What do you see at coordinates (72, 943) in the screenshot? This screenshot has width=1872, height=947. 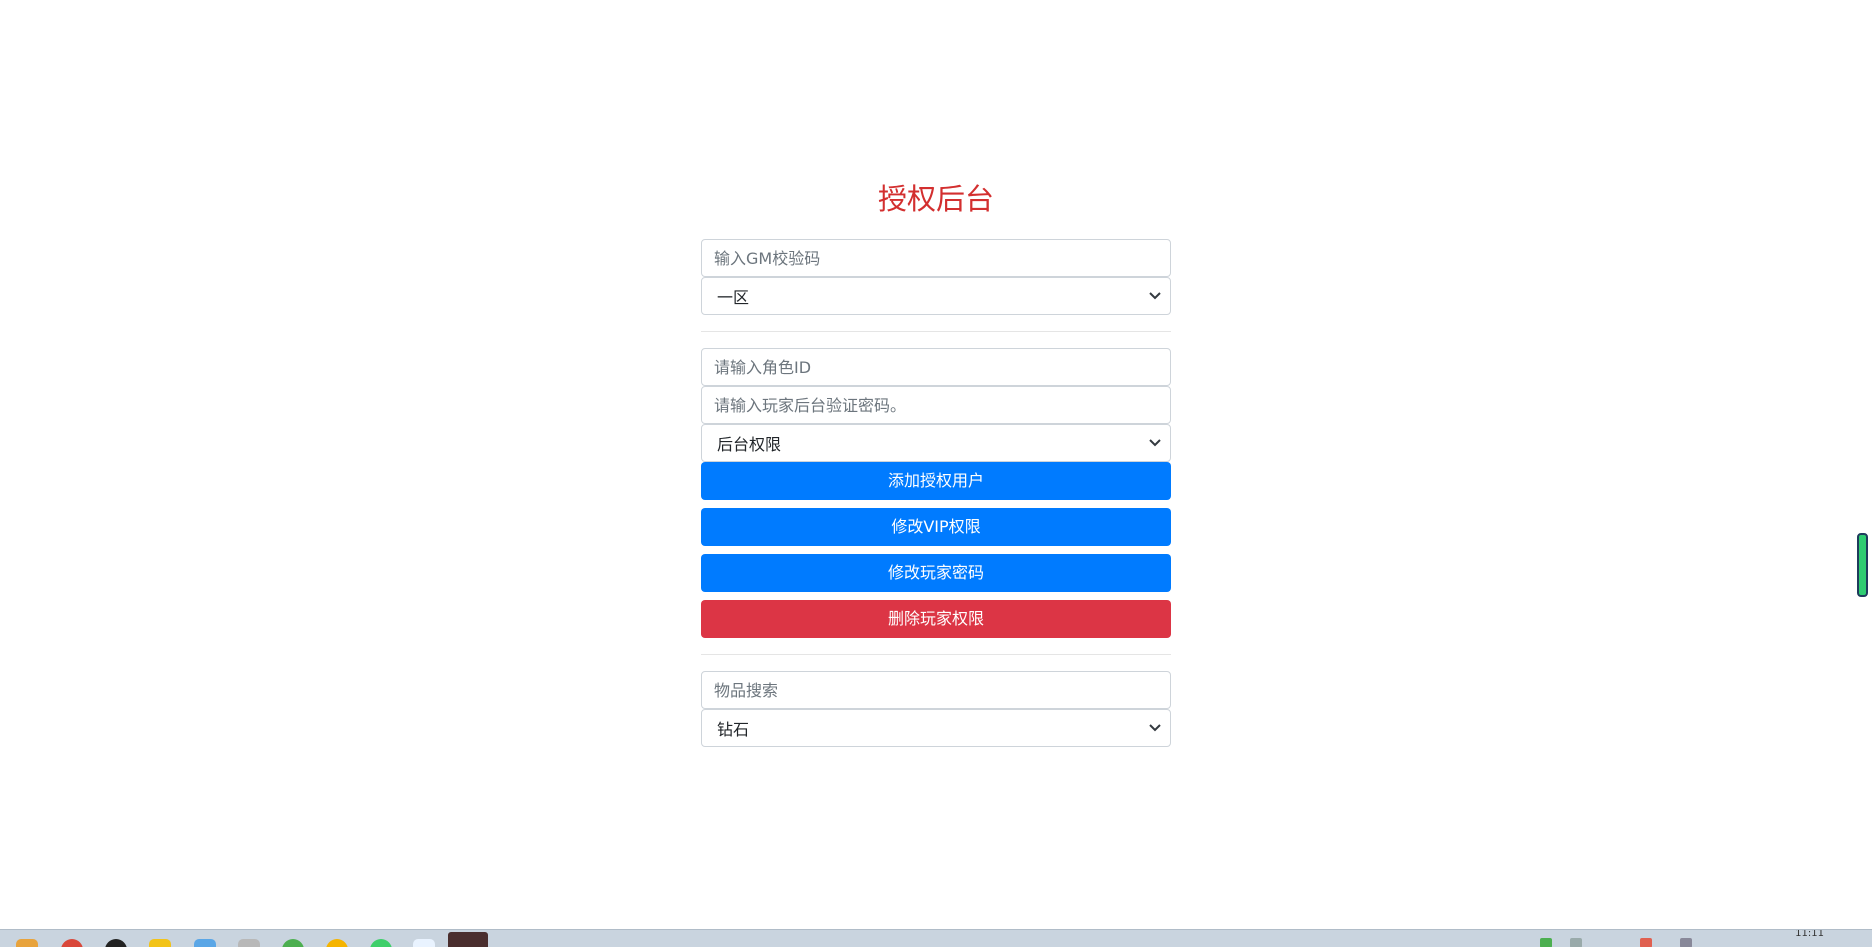 I see `app-icon-red` at bounding box center [72, 943].